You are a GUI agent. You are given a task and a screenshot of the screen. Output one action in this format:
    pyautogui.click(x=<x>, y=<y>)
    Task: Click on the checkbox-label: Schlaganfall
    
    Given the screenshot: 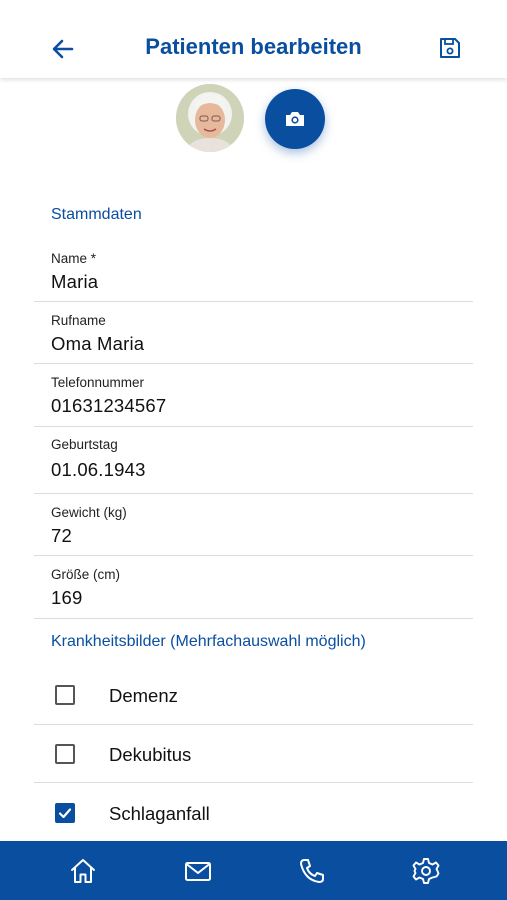 What is the action you would take?
    pyautogui.click(x=159, y=813)
    